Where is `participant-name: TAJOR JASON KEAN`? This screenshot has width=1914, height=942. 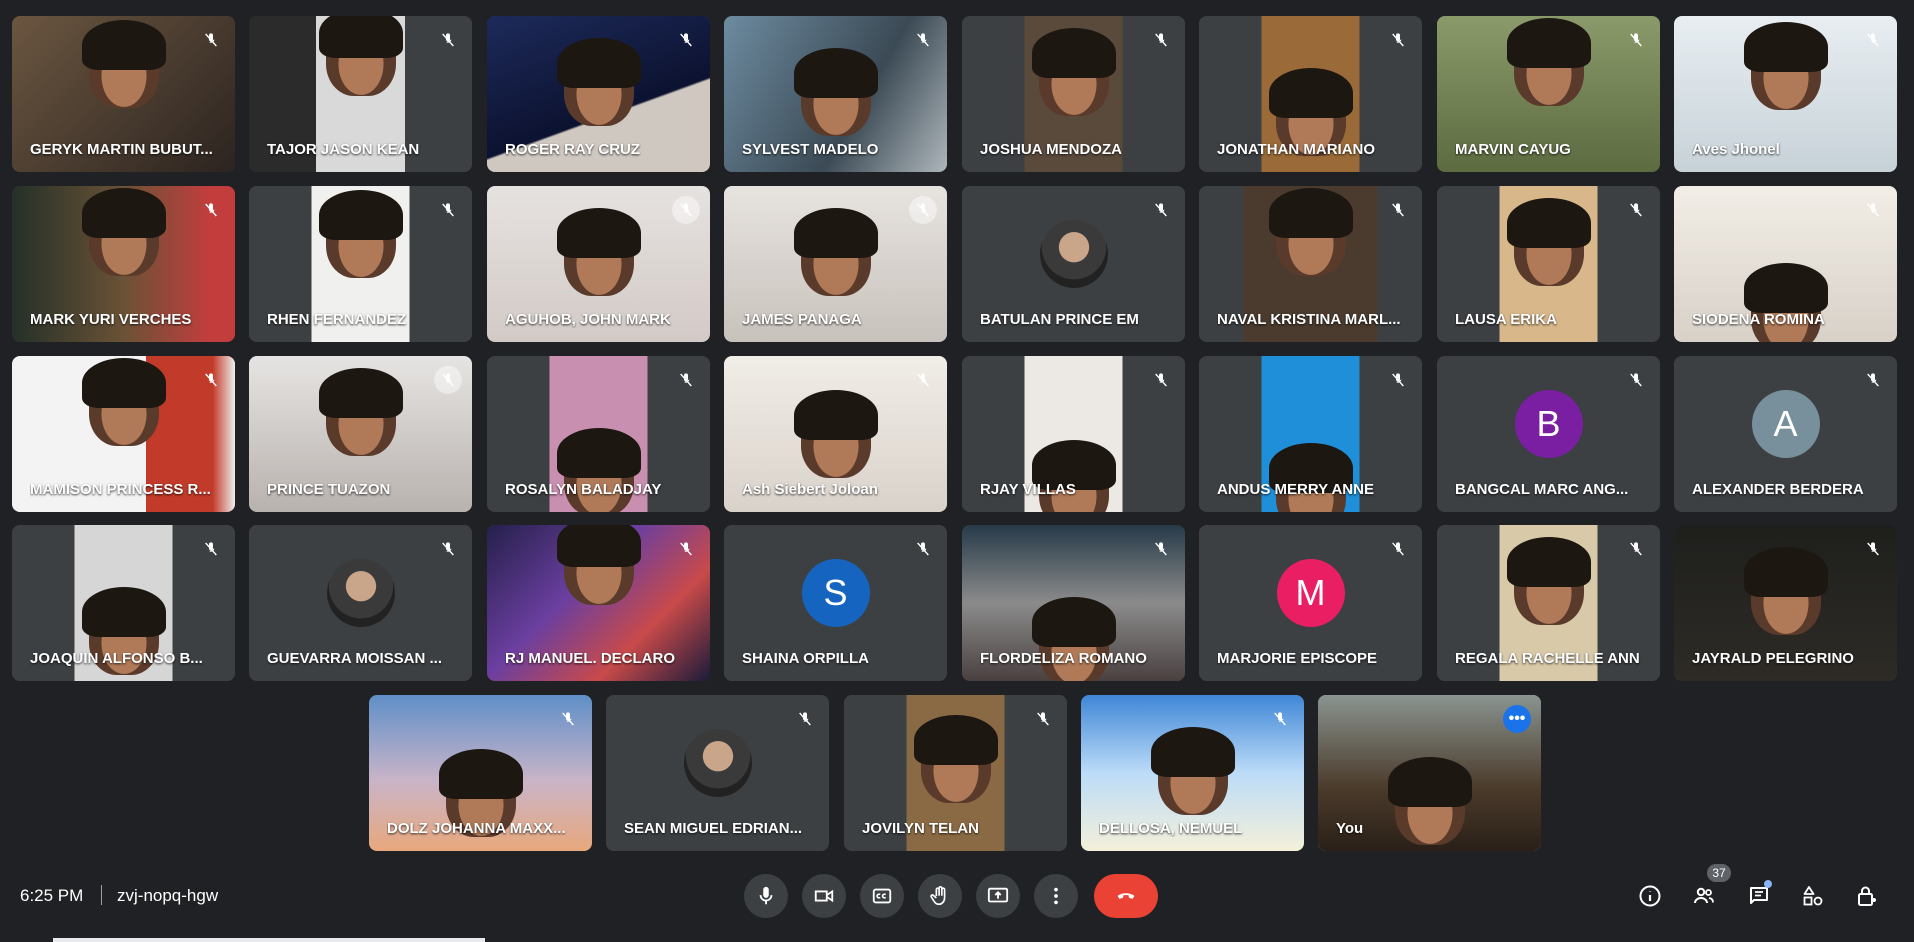
participant-name: TAJOR JASON KEAN is located at coordinates (343, 149).